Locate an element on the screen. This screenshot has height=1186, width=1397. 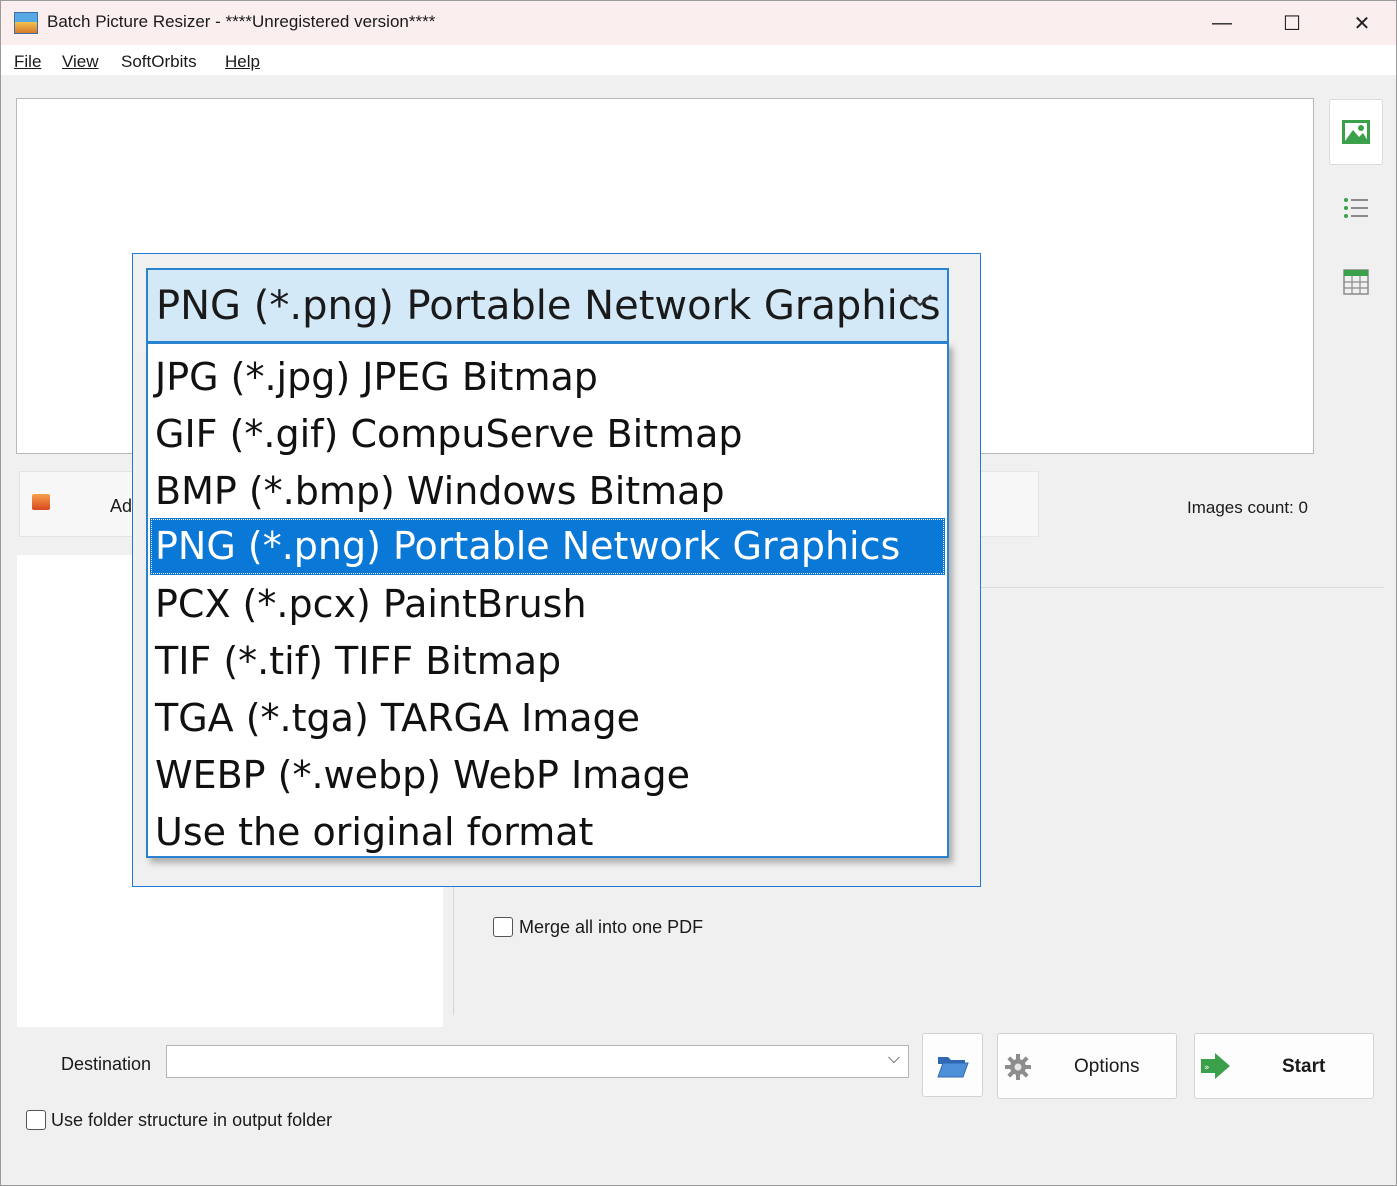
images-count: Images count: 0 is located at coordinates (1247, 507).